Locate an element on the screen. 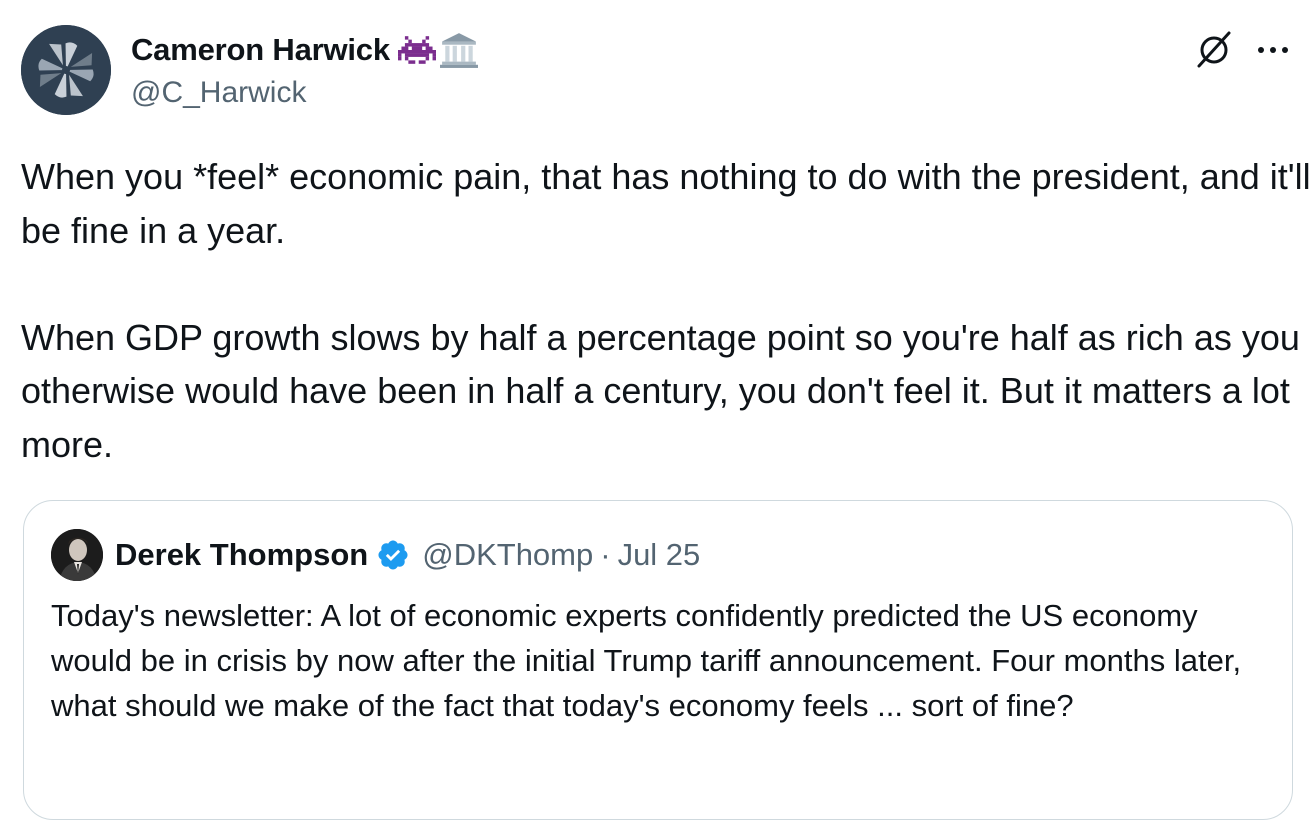 This screenshot has width=1315, height=820. author-handle: @C_Harwick is located at coordinates (218, 93).